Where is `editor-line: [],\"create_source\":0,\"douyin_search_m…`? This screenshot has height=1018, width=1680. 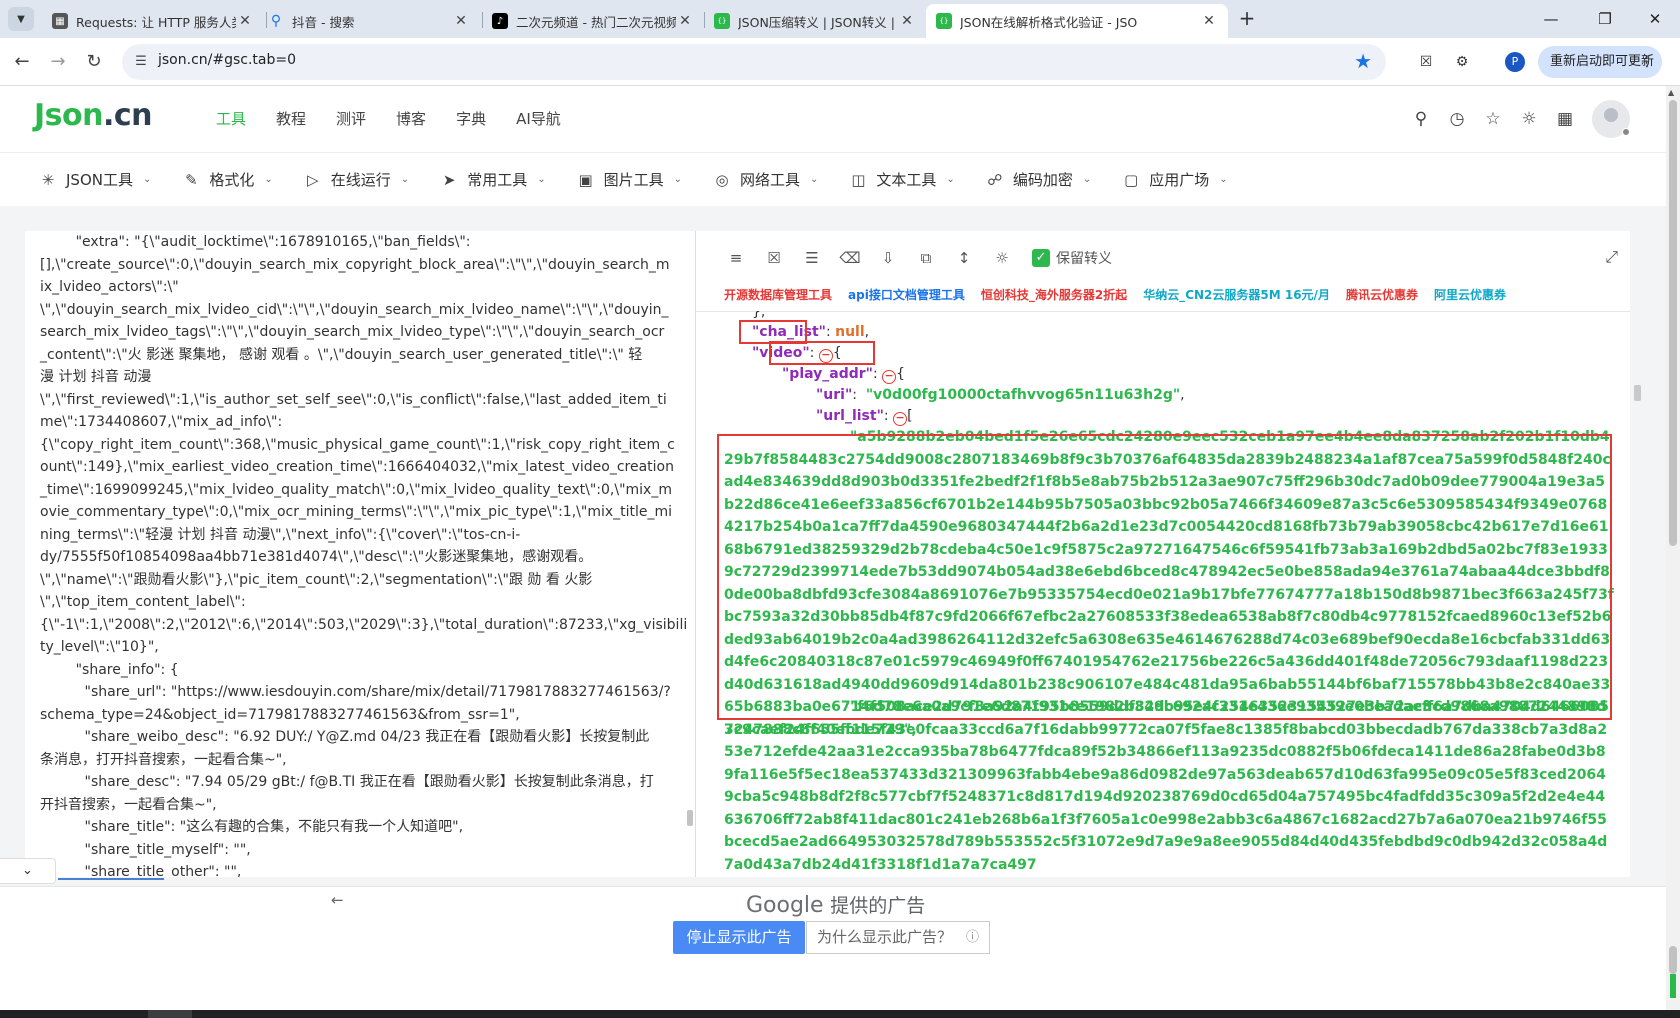 editor-line: [],\"create_source\":0,\"douyin_search_m… is located at coordinates (365, 265).